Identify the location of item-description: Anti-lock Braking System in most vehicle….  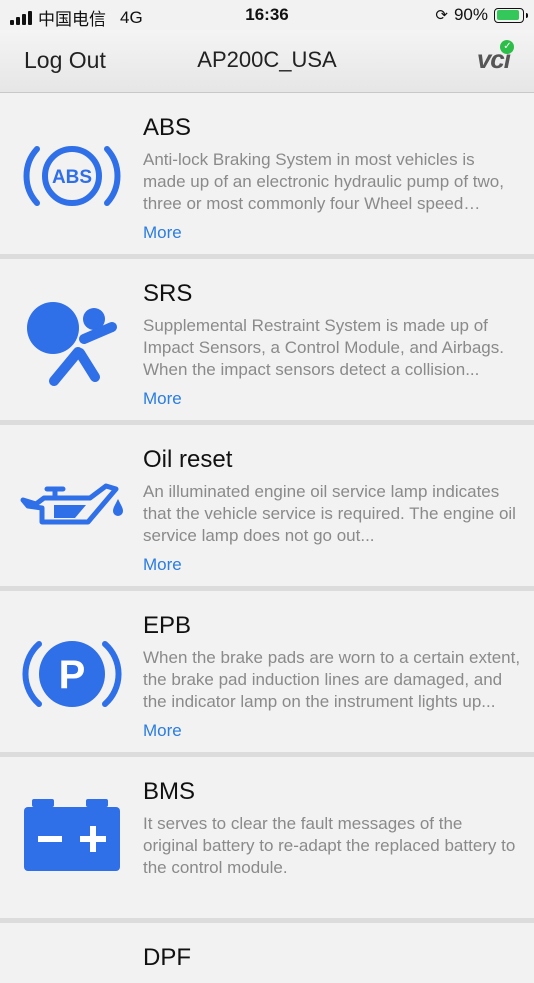
(323, 181).